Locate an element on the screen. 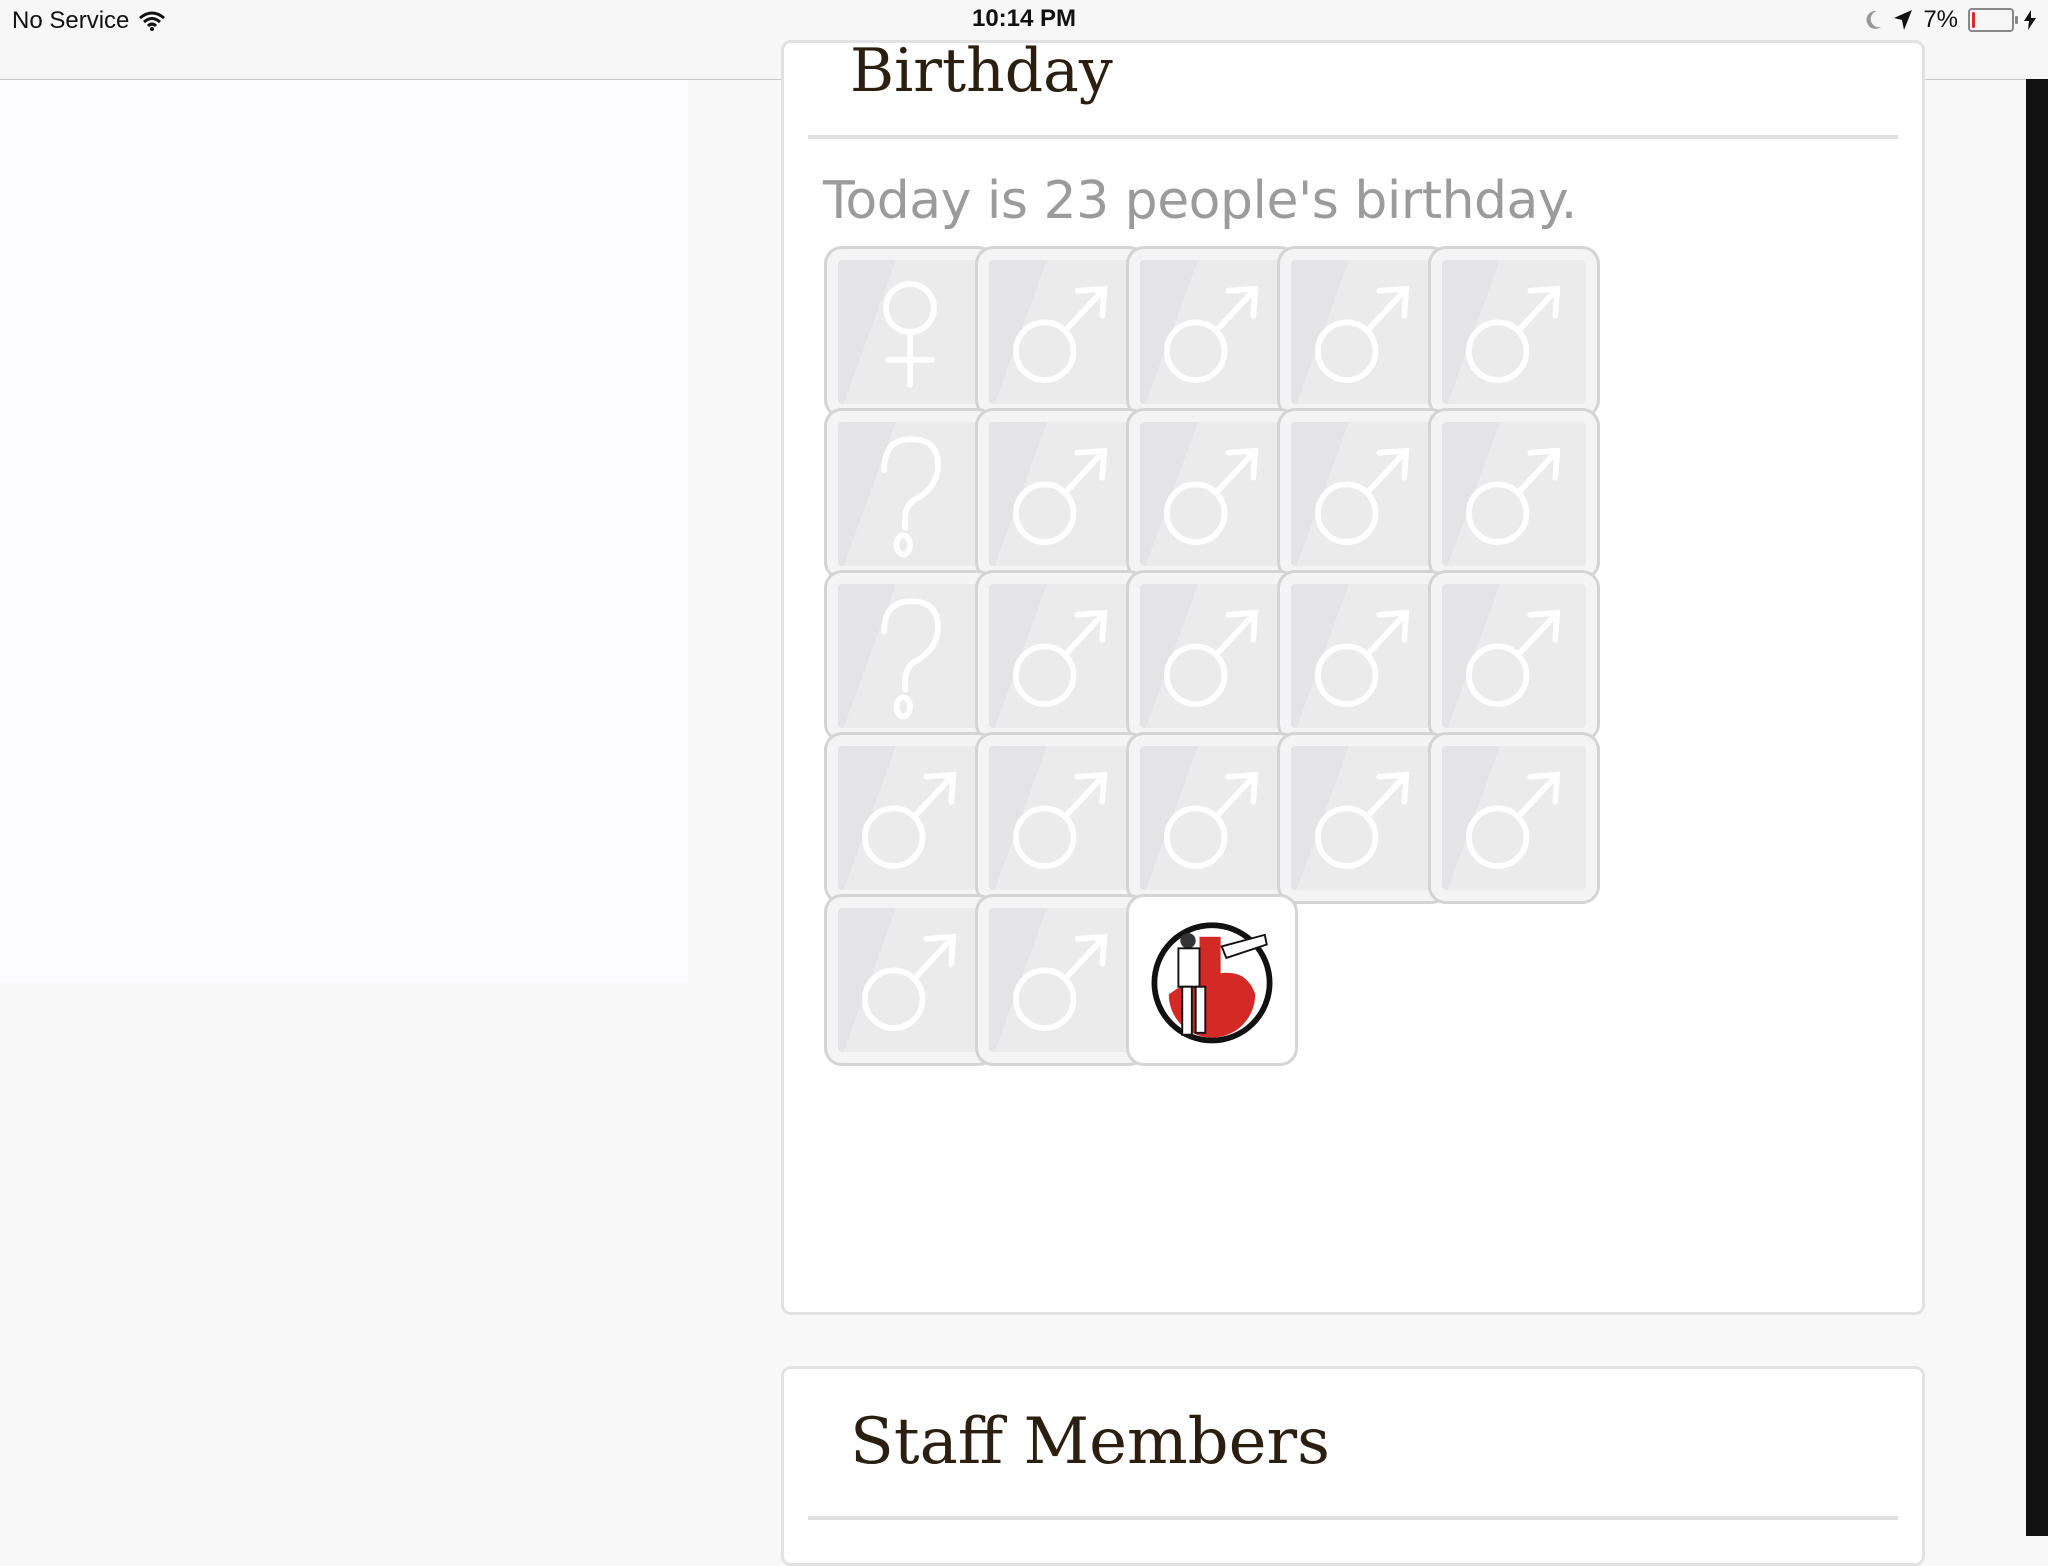 The width and height of the screenshot is (2048, 1566). charging-bolt-icon is located at coordinates (2030, 20).